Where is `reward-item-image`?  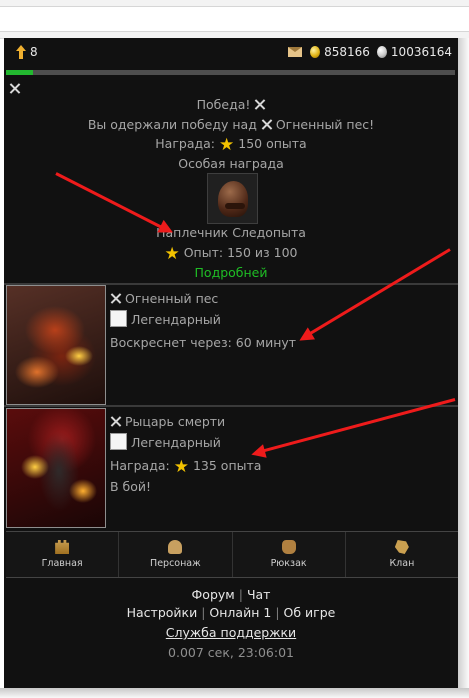
reward-item-image is located at coordinates (232, 198).